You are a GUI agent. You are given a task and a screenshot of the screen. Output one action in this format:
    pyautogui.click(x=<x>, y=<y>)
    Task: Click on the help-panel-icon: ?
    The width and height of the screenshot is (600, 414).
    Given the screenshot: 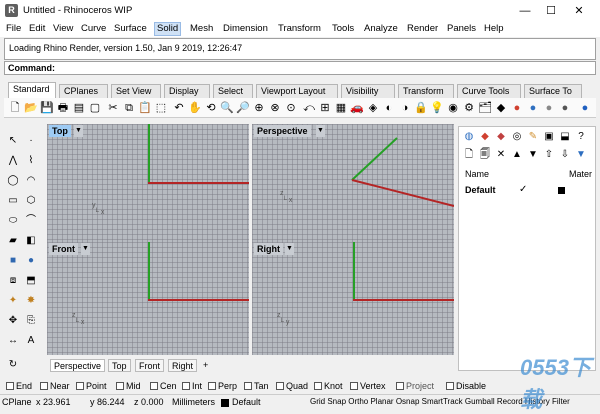 What is the action you would take?
    pyautogui.click(x=581, y=137)
    